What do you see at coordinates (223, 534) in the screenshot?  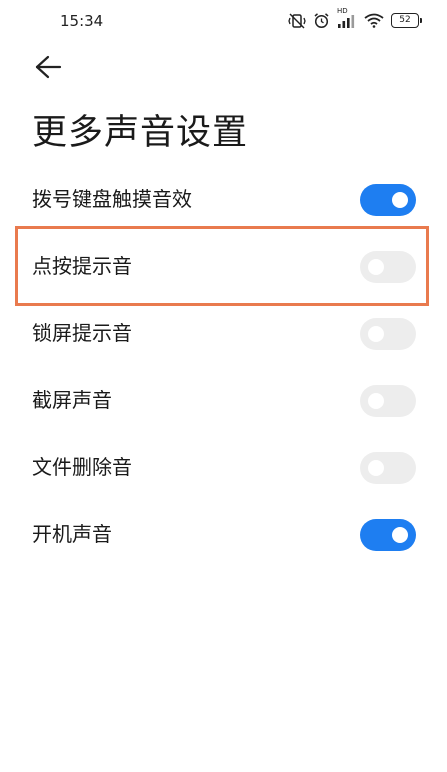 I see `setting-row-boot-sound: 开机声音` at bounding box center [223, 534].